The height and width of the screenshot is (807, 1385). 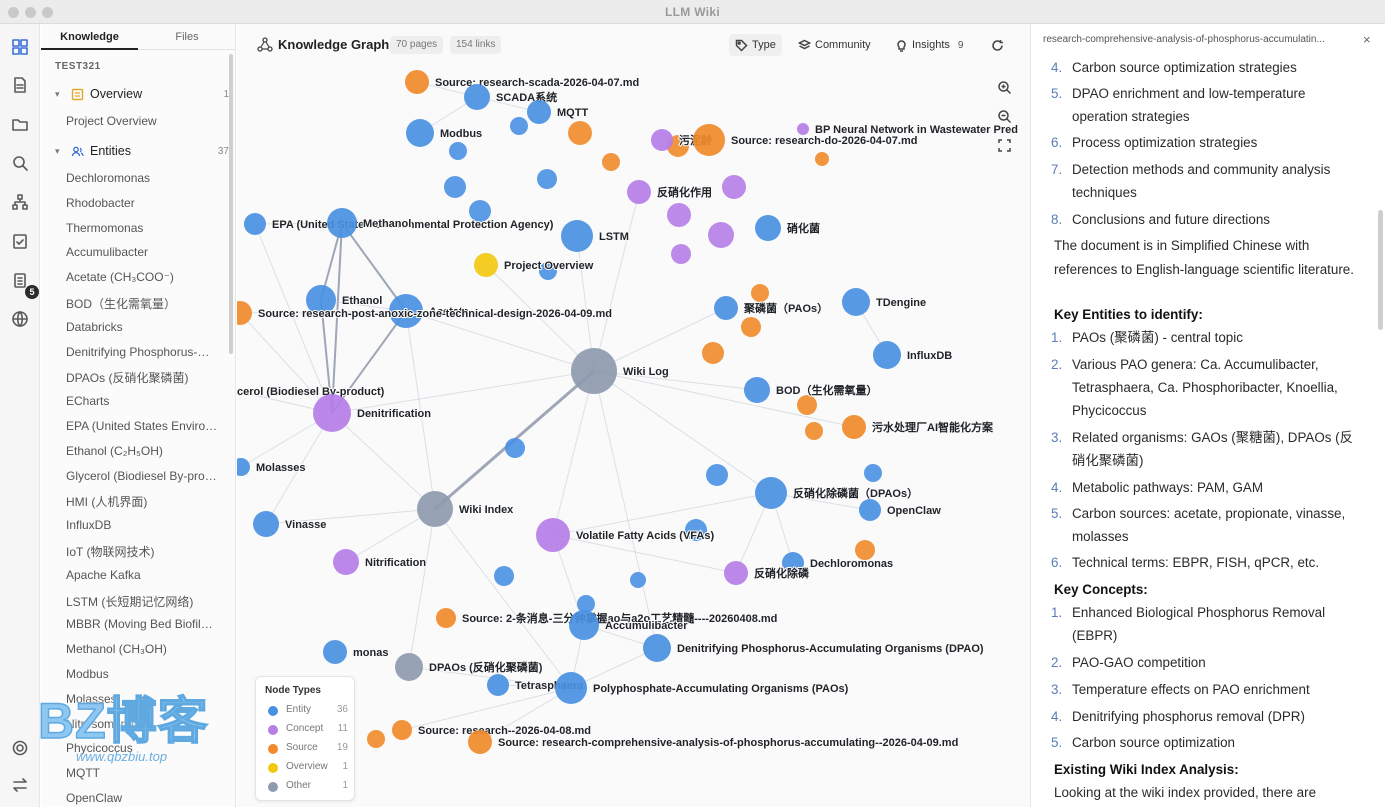 What do you see at coordinates (142, 121) in the screenshot?
I see `sidebar-item-project-overview: Project Overview` at bounding box center [142, 121].